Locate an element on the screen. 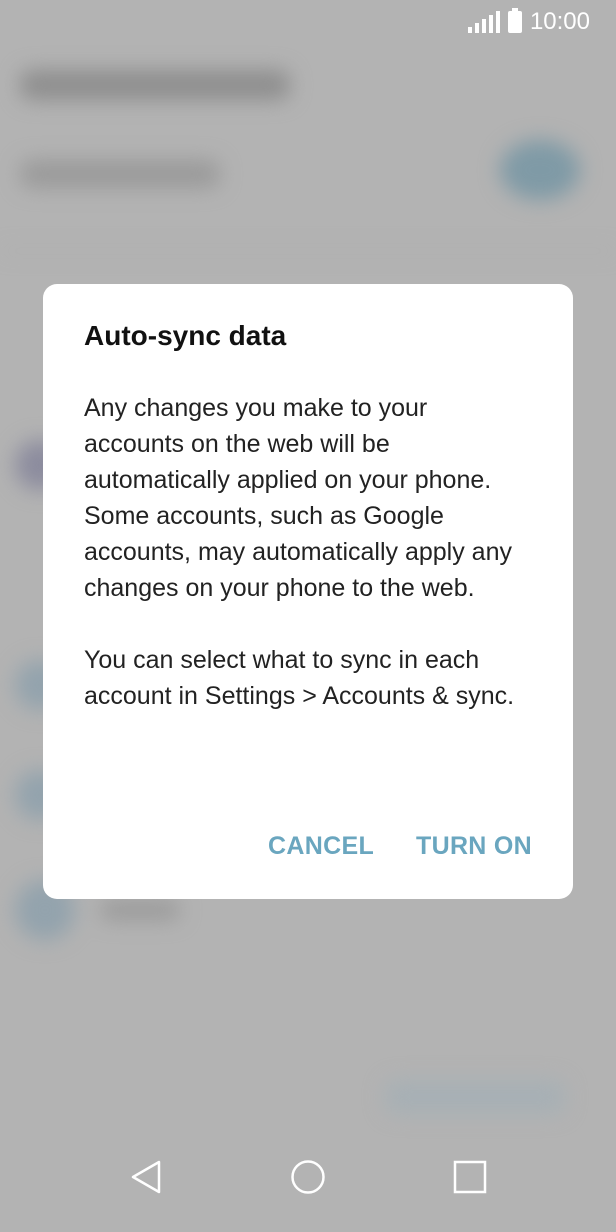  battery-icon is located at coordinates (514, 20).